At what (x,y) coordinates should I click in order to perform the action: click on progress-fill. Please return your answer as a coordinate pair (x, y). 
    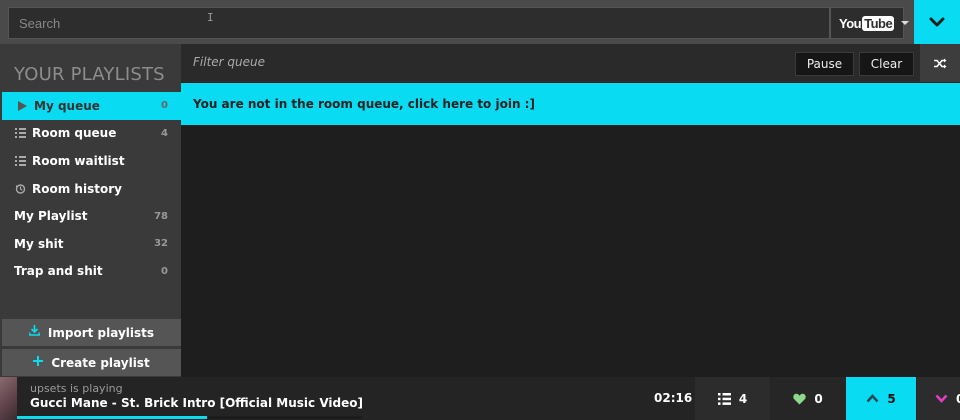
    Looking at the image, I should click on (112, 417).